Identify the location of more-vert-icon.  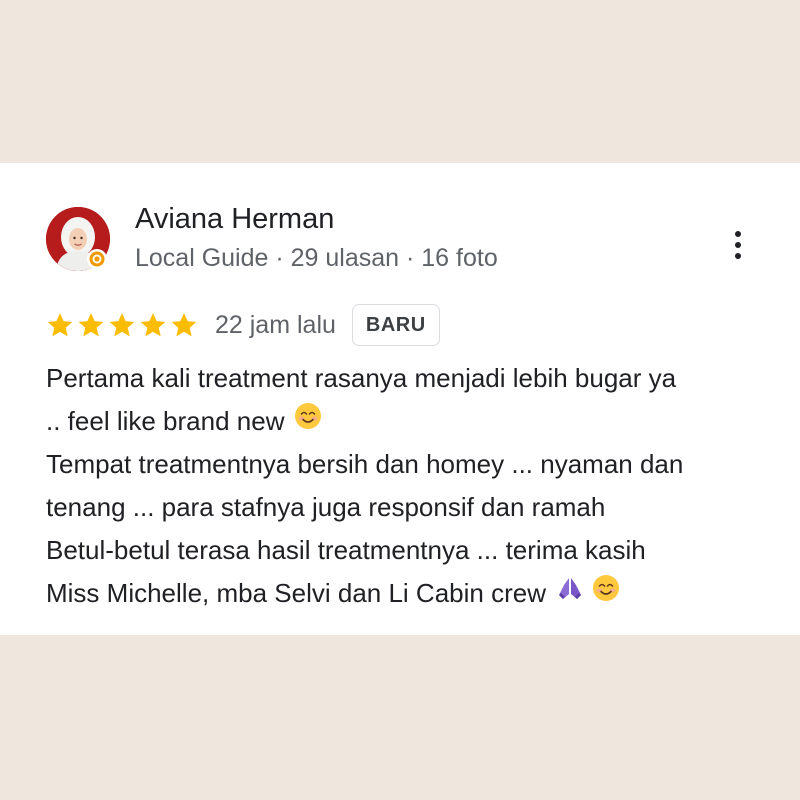
(738, 245).